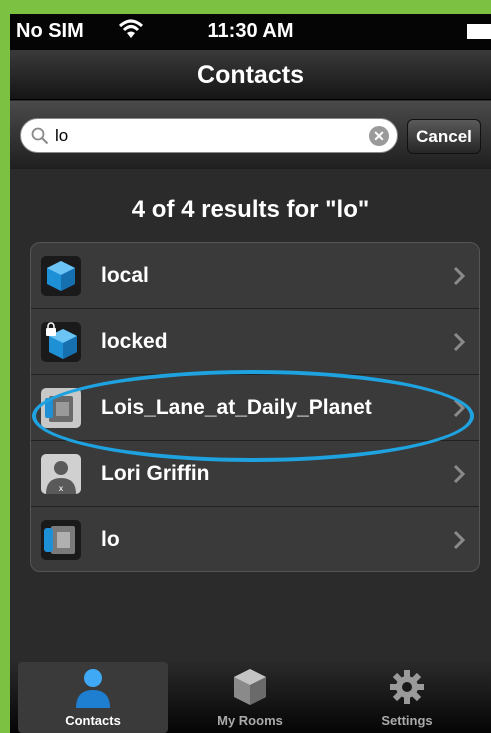 Image resolution: width=491 pixels, height=733 pixels. What do you see at coordinates (61, 540) in the screenshot?
I see `phone-icon` at bounding box center [61, 540].